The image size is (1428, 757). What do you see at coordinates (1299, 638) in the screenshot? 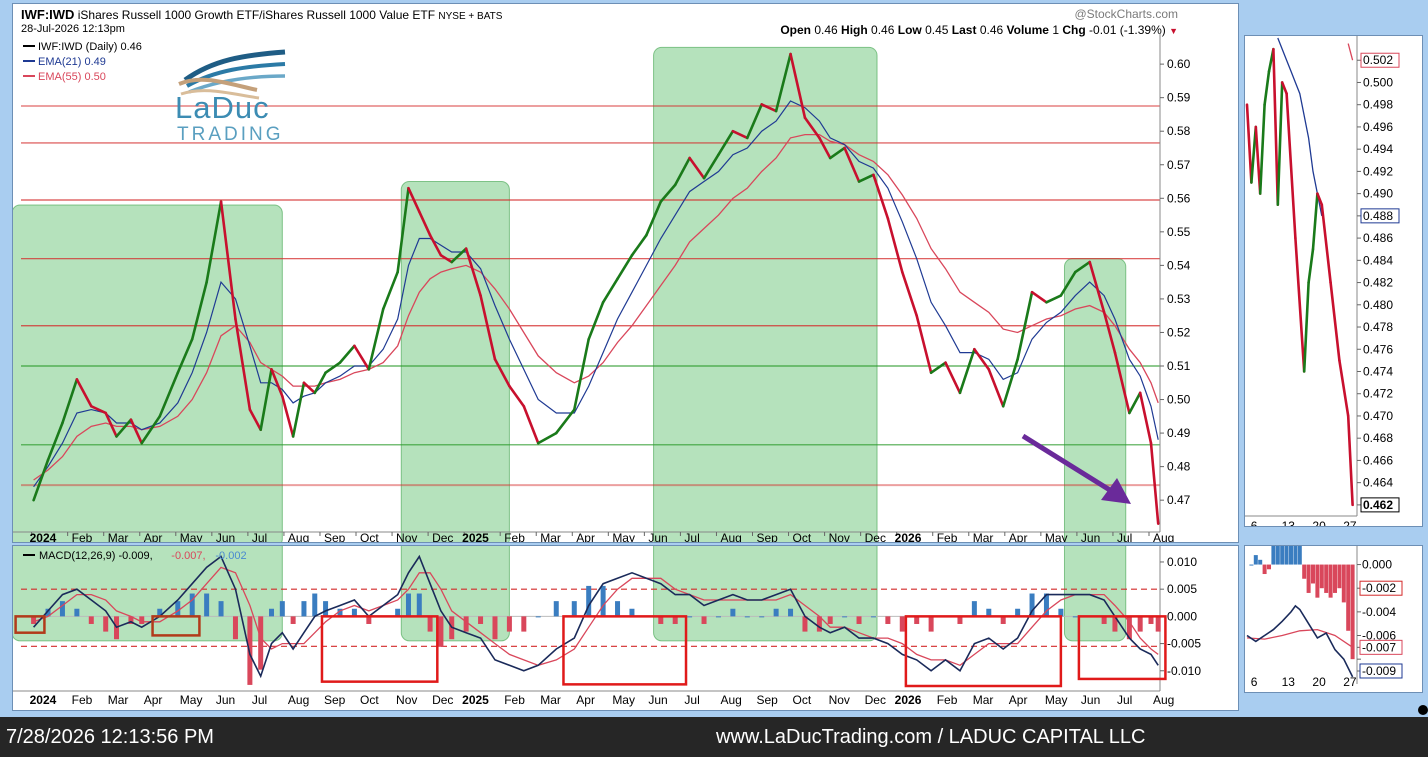
I see `macd-signal-line` at bounding box center [1299, 638].